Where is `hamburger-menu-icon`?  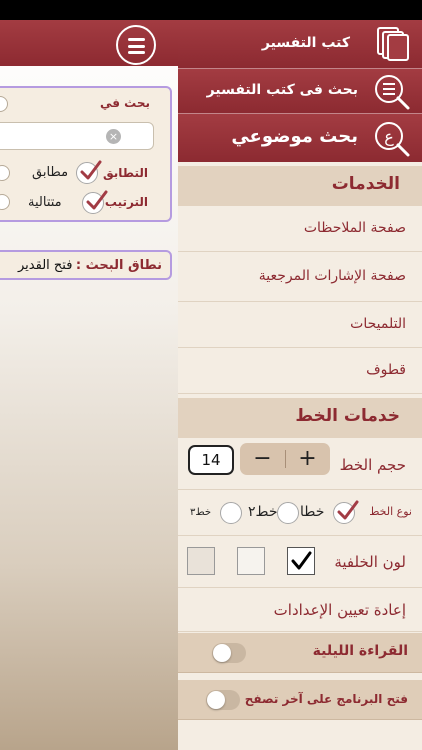 hamburger-menu-icon is located at coordinates (136, 45).